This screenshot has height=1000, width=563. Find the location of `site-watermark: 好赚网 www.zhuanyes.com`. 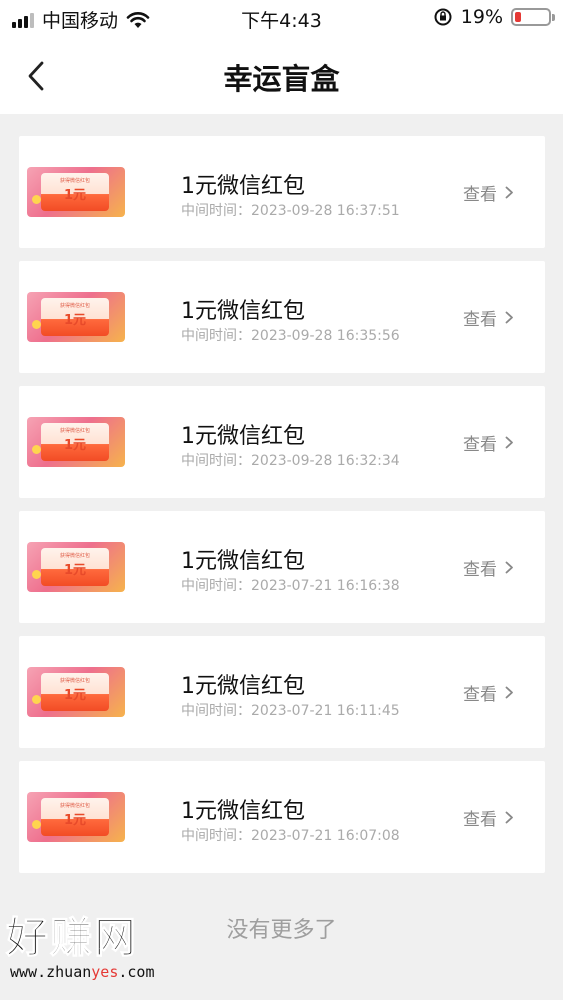

site-watermark: 好赚网 www.zhuanyes.com is located at coordinates (101, 953).